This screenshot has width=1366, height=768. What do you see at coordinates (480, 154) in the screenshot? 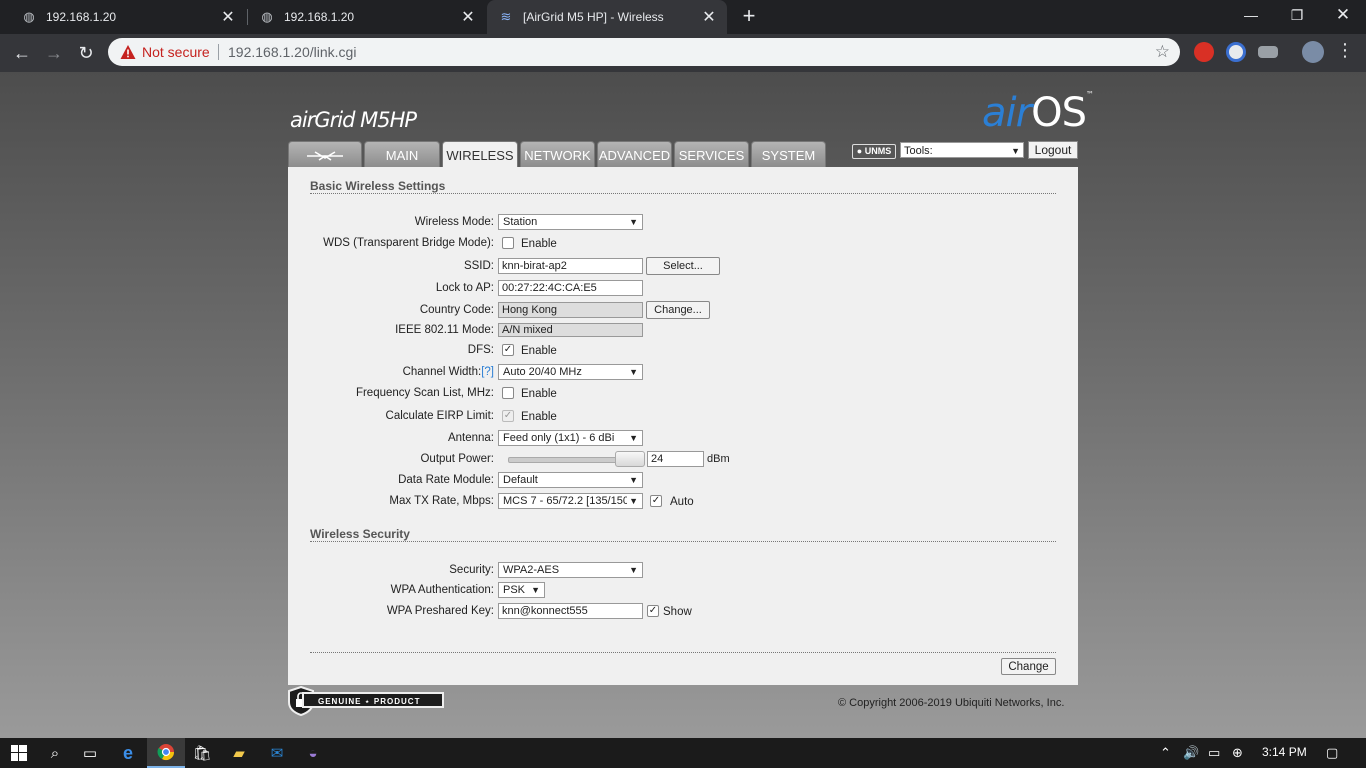
I see `tab-wireless: WIRELESS` at bounding box center [480, 154].